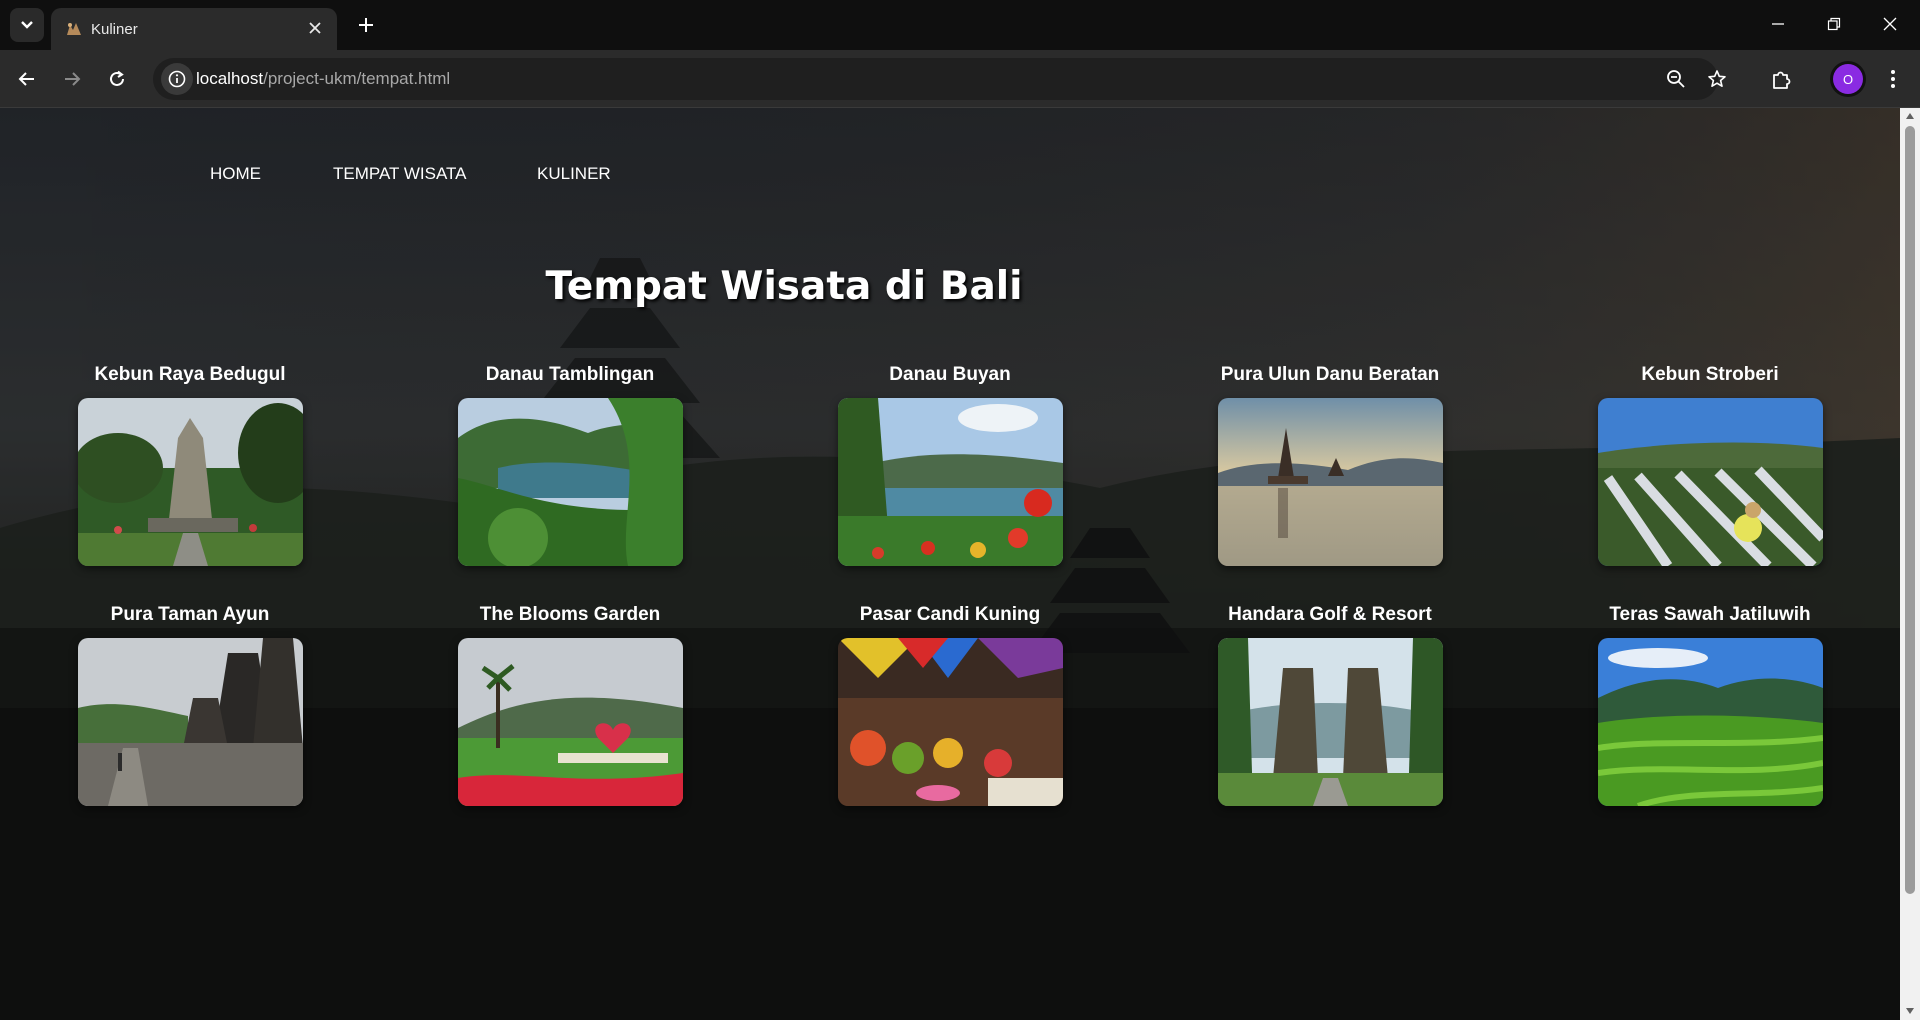 Image resolution: width=1920 pixels, height=1020 pixels. I want to click on arrow-right-icon, so click(73, 79).